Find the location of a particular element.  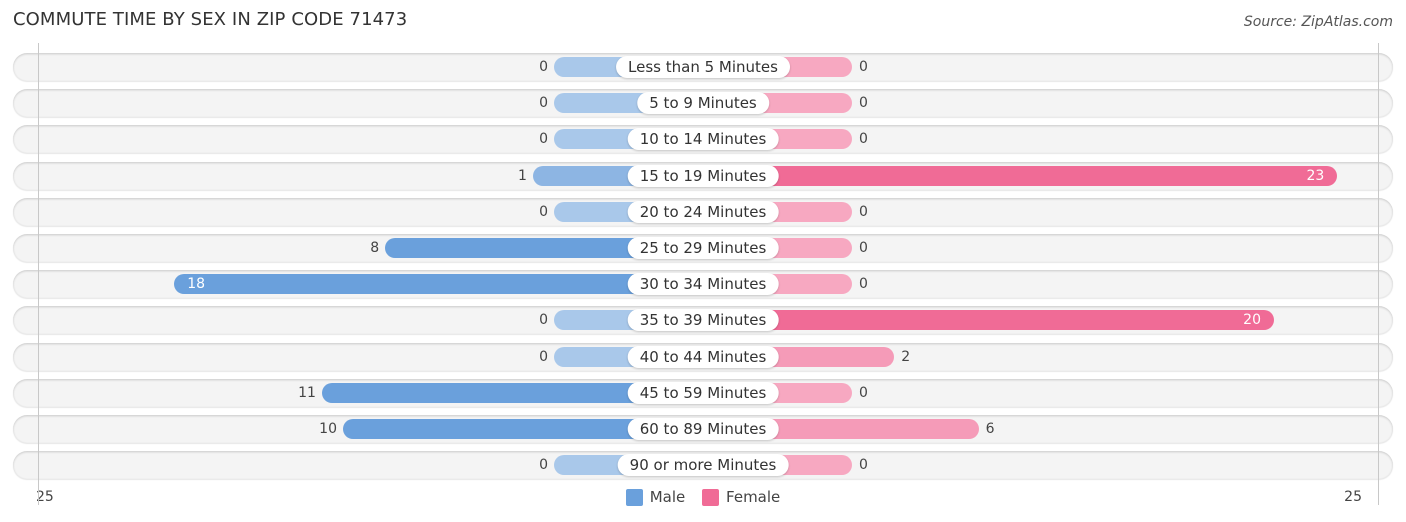

value-label-male: 8 is located at coordinates (375, 248).